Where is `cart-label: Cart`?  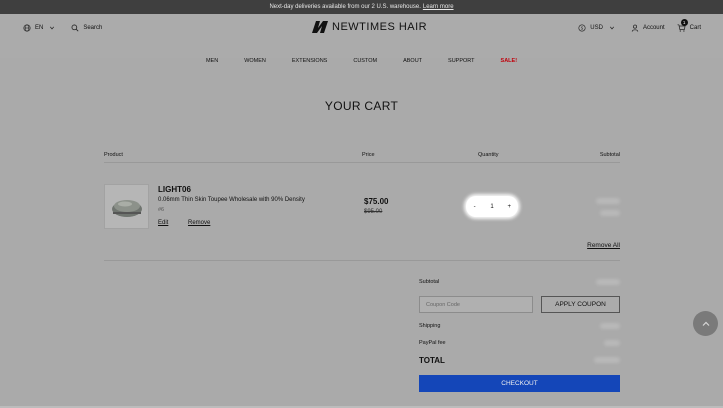 cart-label: Cart is located at coordinates (695, 28).